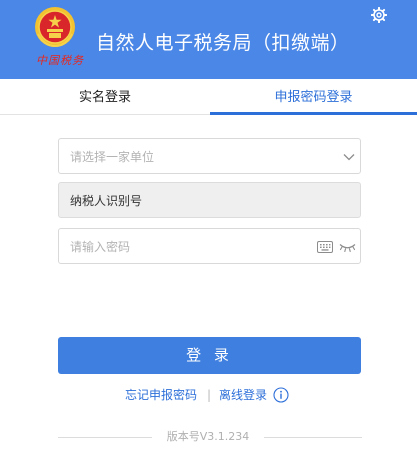 The width and height of the screenshot is (417, 459). Describe the element at coordinates (112, 157) in the screenshot. I see `unit-select-placeholder: 请选择一家单位` at that location.